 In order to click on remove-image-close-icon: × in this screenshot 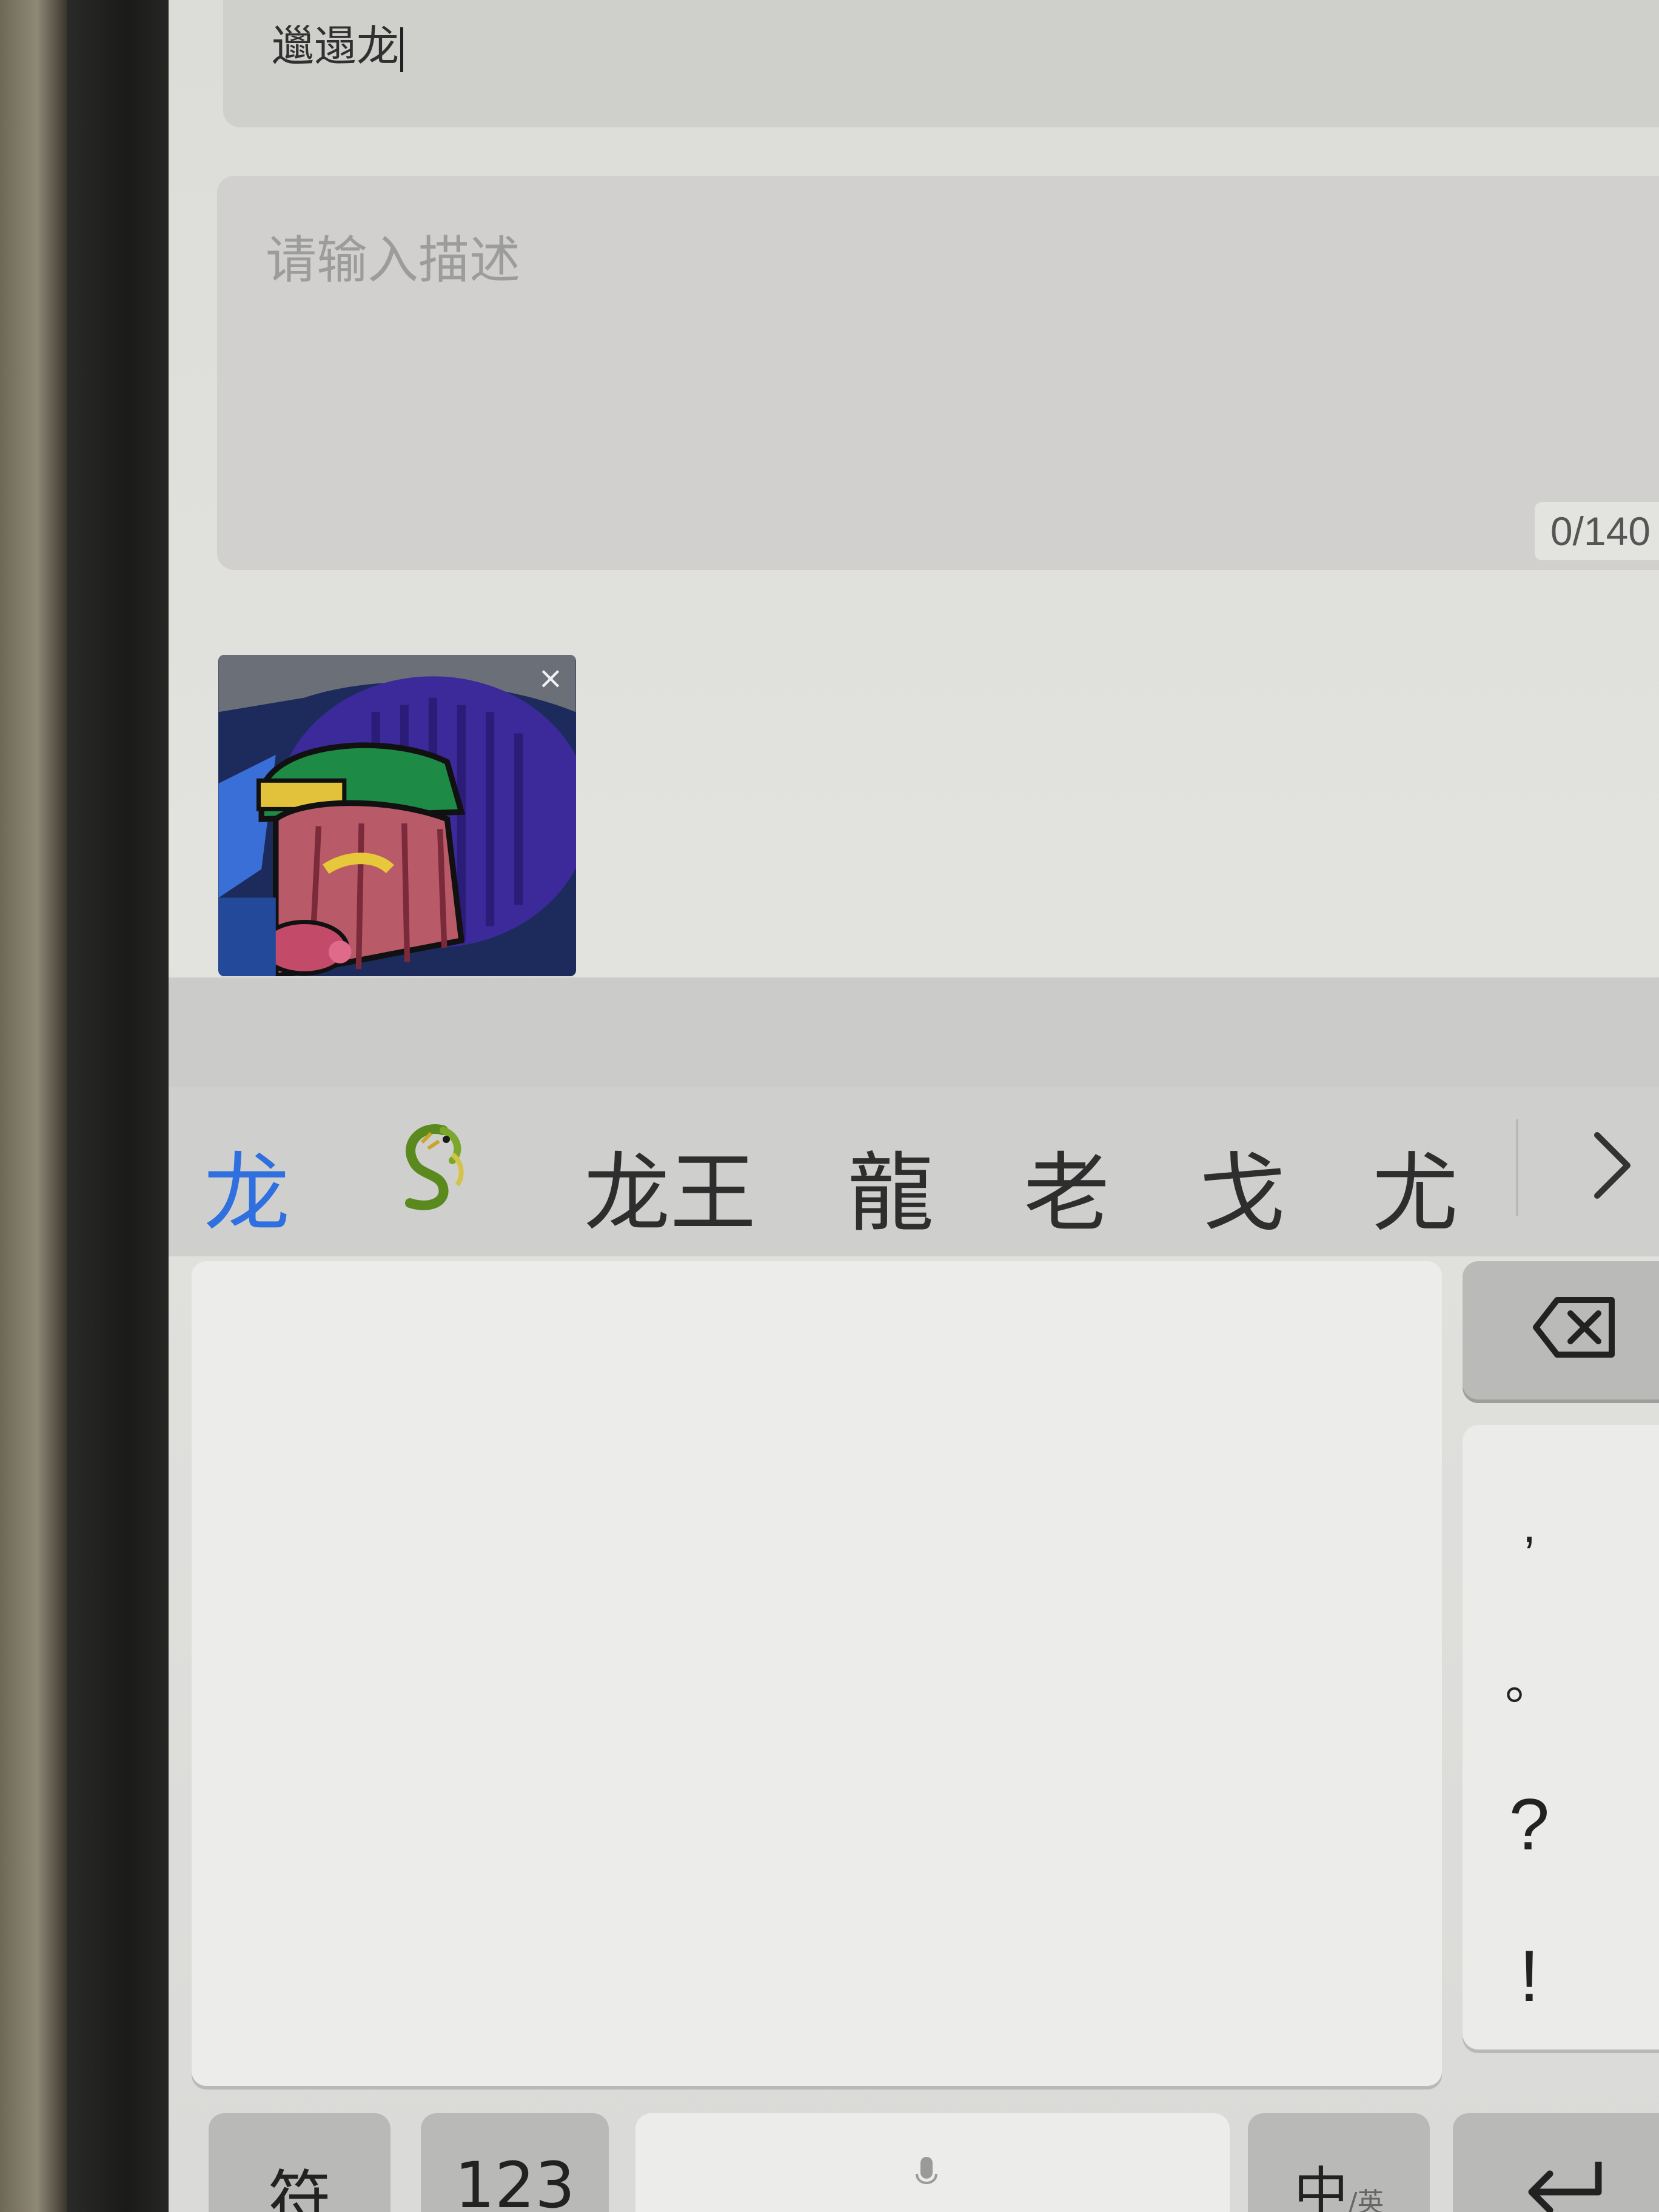, I will do `click(550, 678)`.